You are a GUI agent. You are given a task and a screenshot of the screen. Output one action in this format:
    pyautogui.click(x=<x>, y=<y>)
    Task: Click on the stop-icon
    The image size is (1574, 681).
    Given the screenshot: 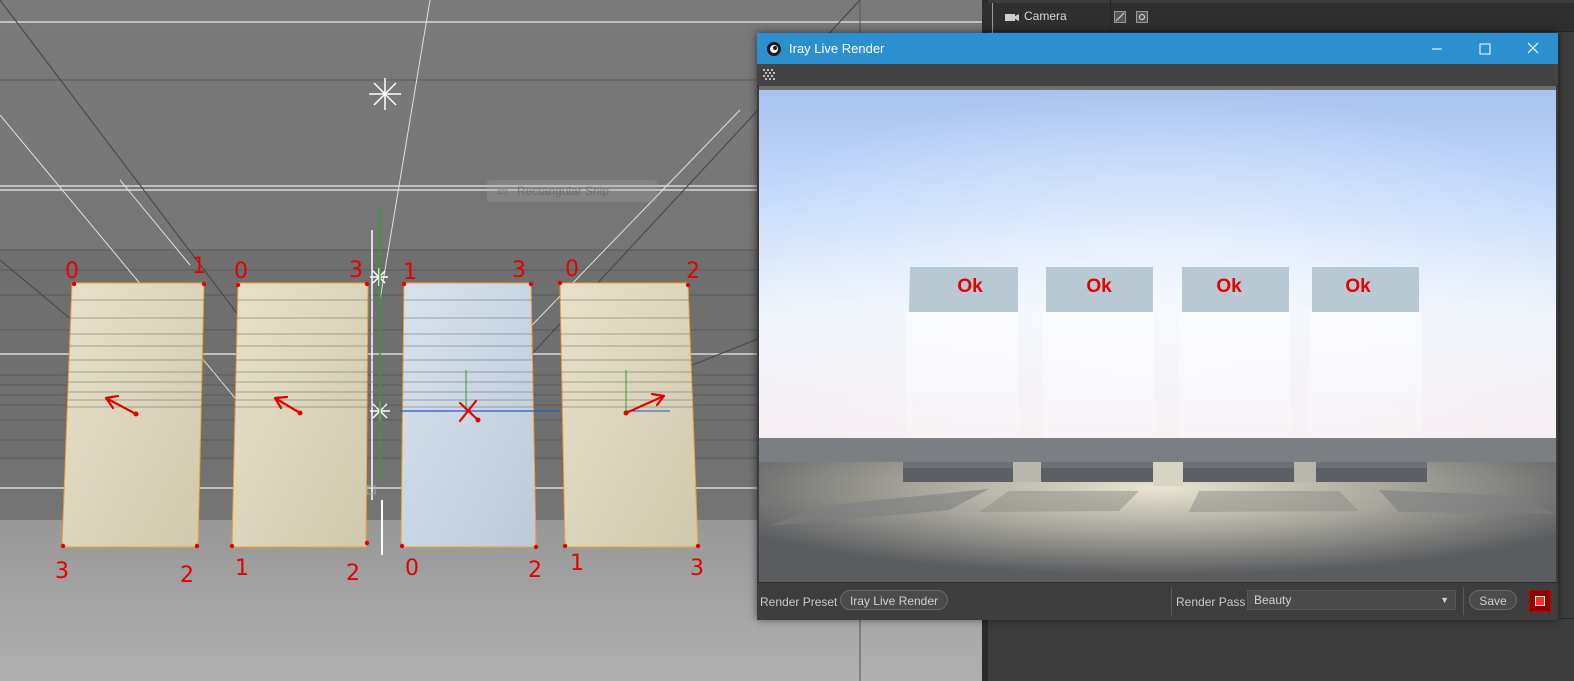 What is the action you would take?
    pyautogui.click(x=1540, y=601)
    